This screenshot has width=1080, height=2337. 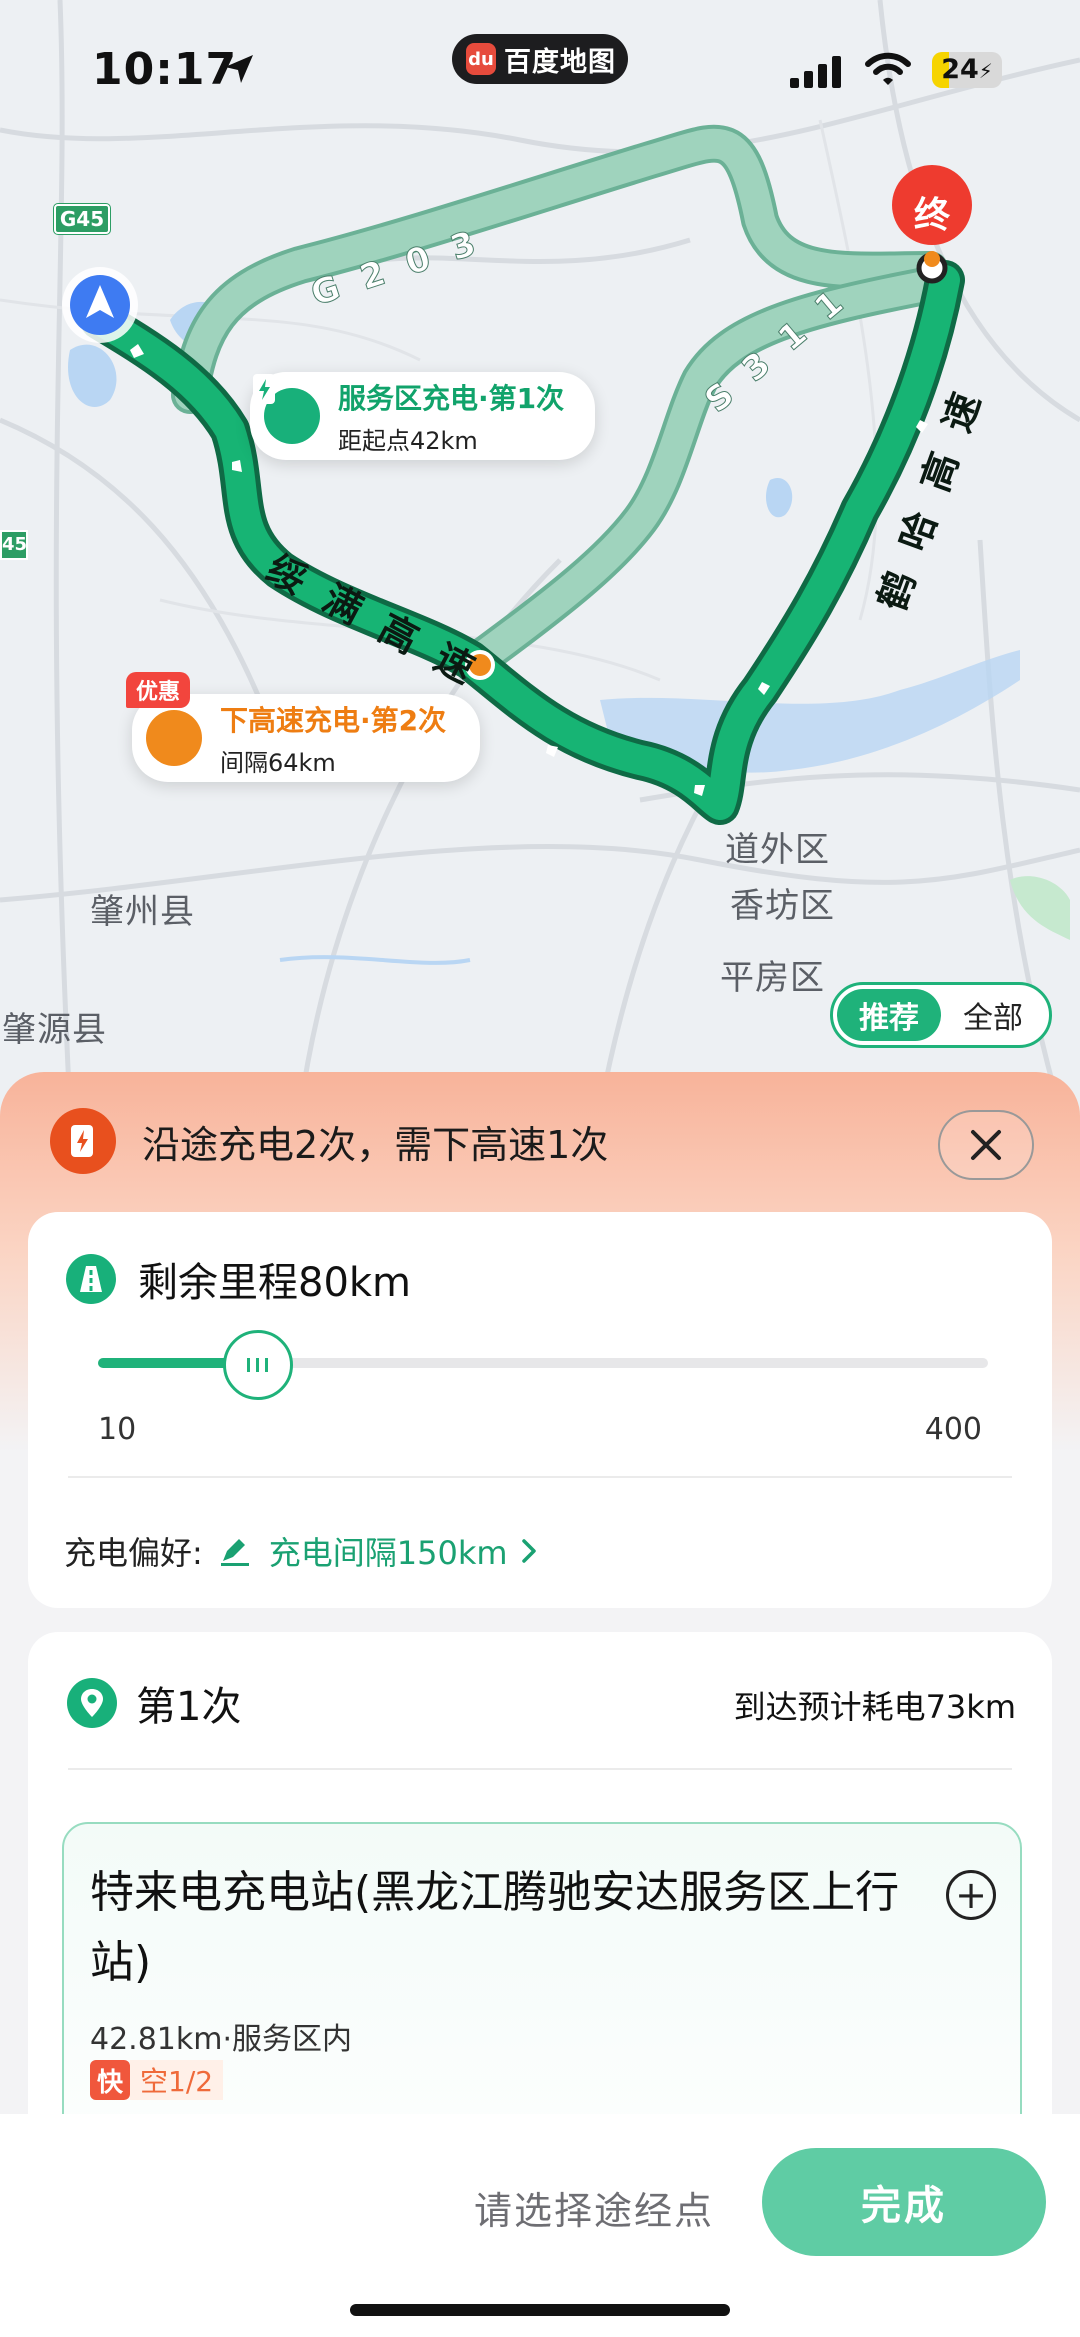 What do you see at coordinates (540, 2310) in the screenshot?
I see `home-indicator` at bounding box center [540, 2310].